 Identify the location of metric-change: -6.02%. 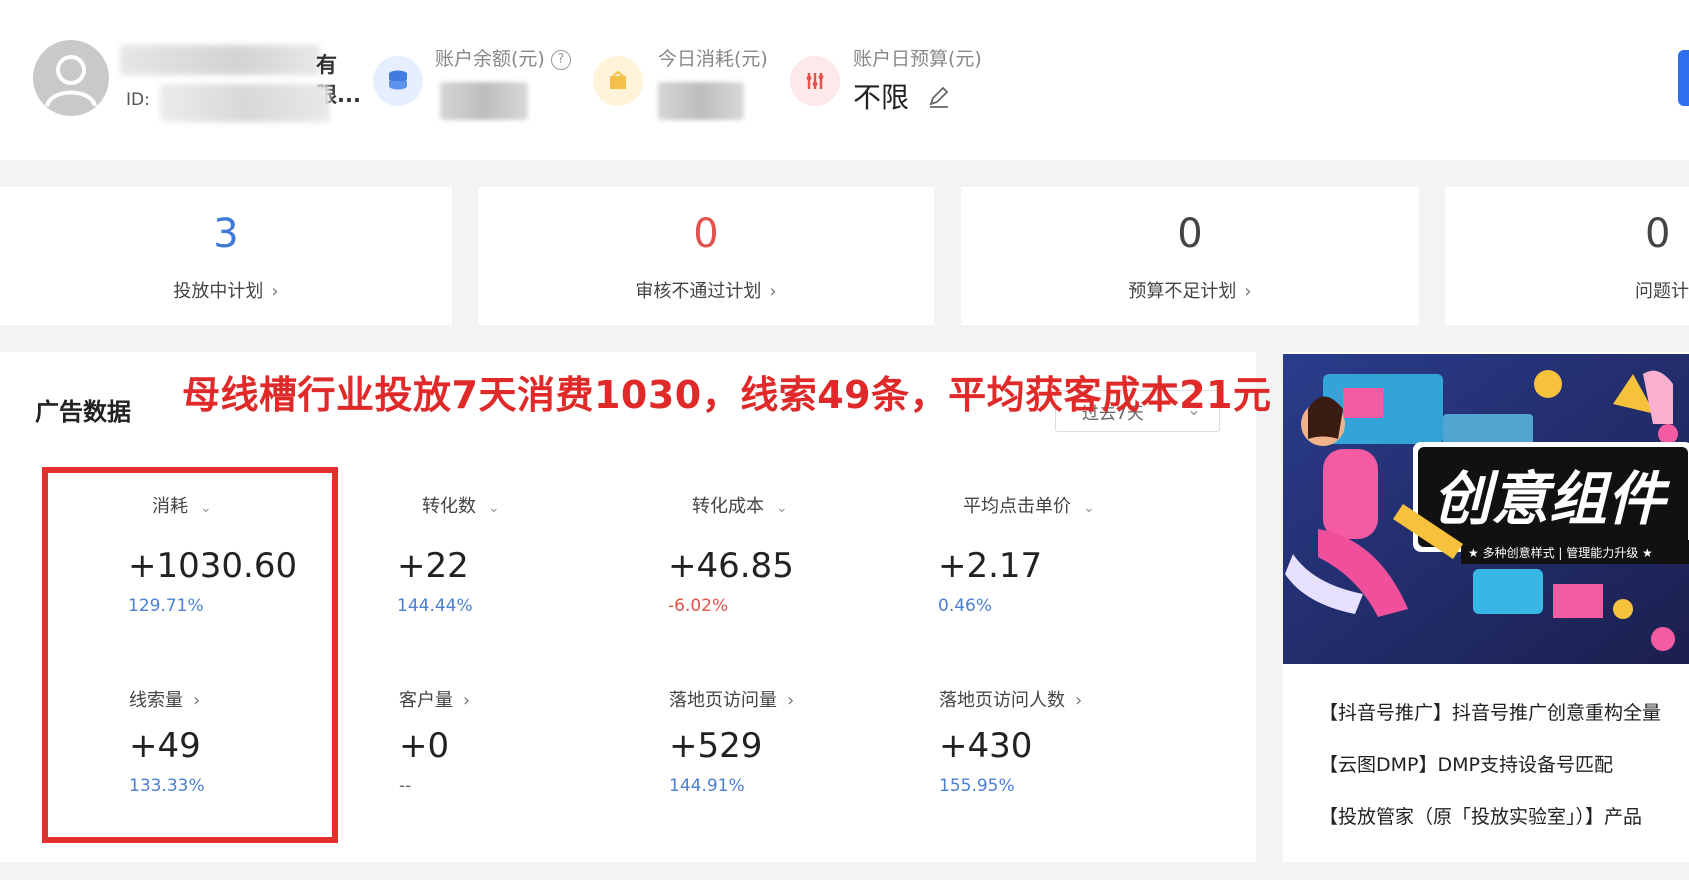
(698, 606).